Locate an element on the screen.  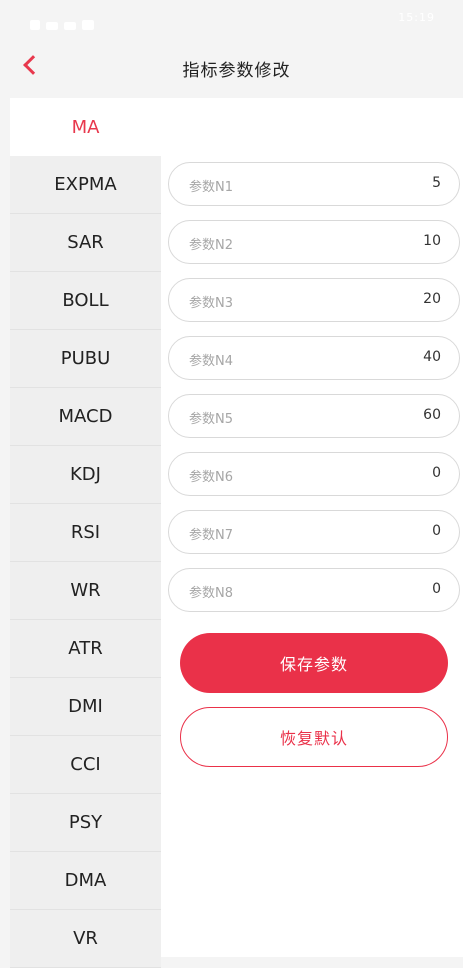
param-n7-field: 参数N7 0 is located at coordinates (314, 532).